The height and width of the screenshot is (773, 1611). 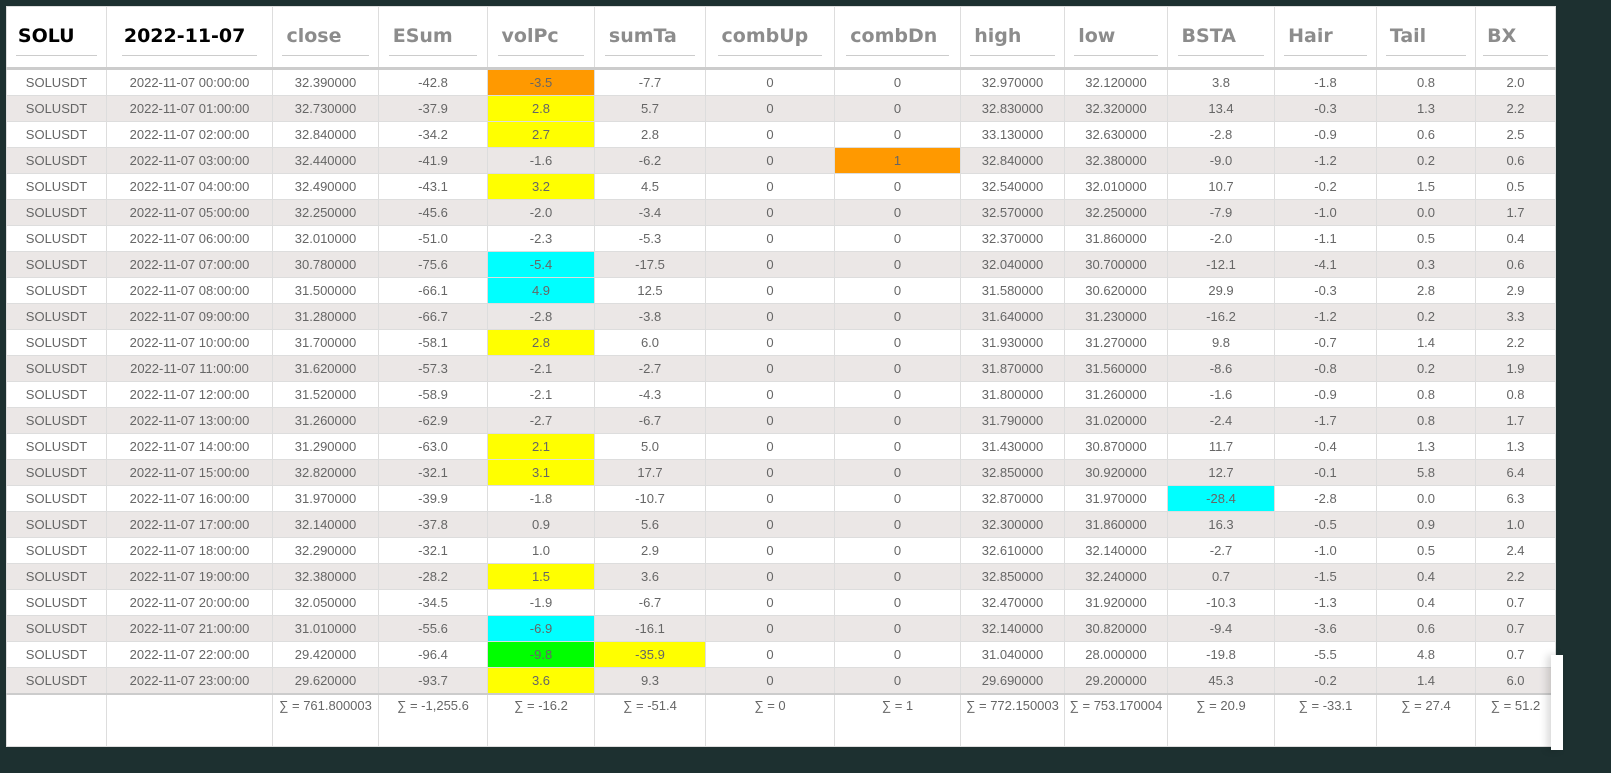 What do you see at coordinates (189, 342) in the screenshot?
I see `cell-time: 2022-11-07 10:00:00` at bounding box center [189, 342].